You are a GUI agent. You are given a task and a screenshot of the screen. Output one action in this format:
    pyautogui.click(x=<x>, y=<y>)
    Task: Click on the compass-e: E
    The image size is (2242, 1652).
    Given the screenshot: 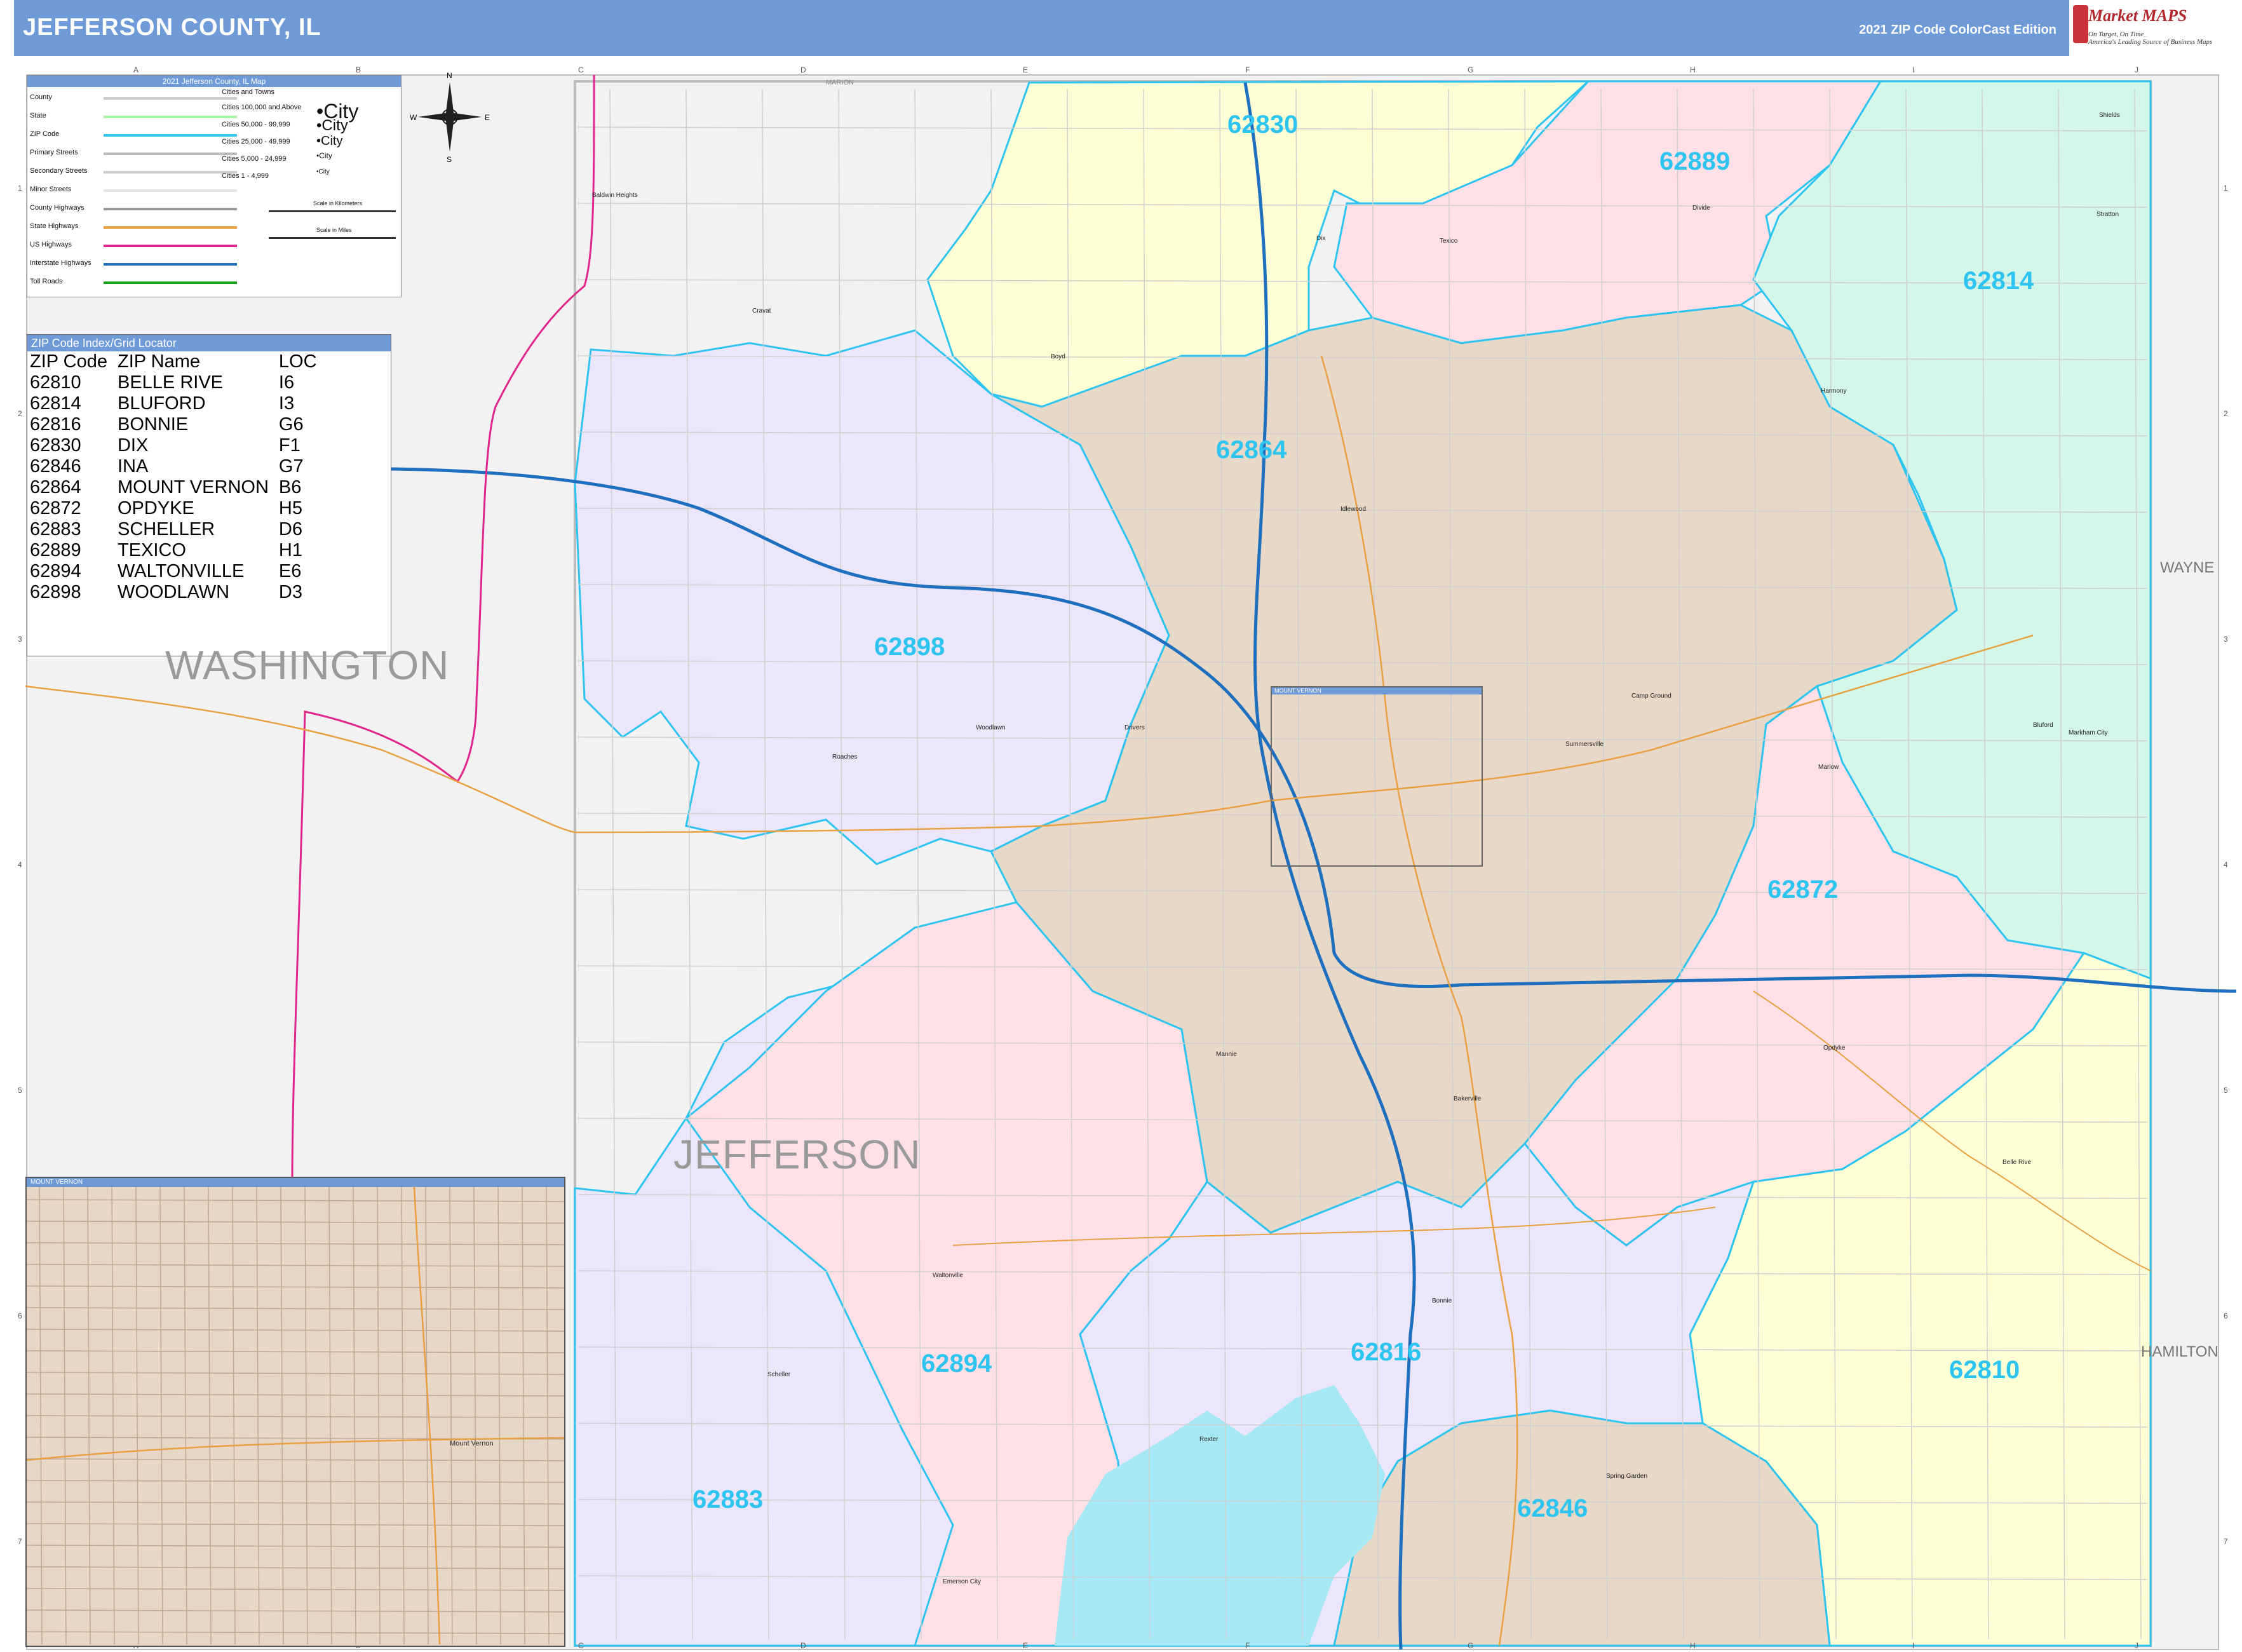 What is the action you would take?
    pyautogui.click(x=487, y=117)
    